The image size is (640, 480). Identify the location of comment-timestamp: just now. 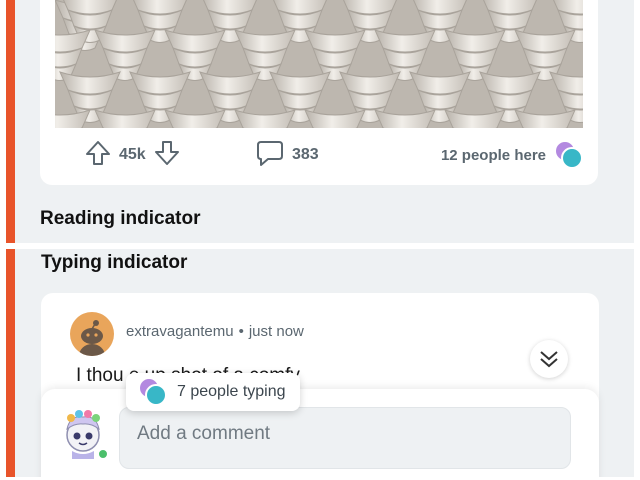
(276, 331).